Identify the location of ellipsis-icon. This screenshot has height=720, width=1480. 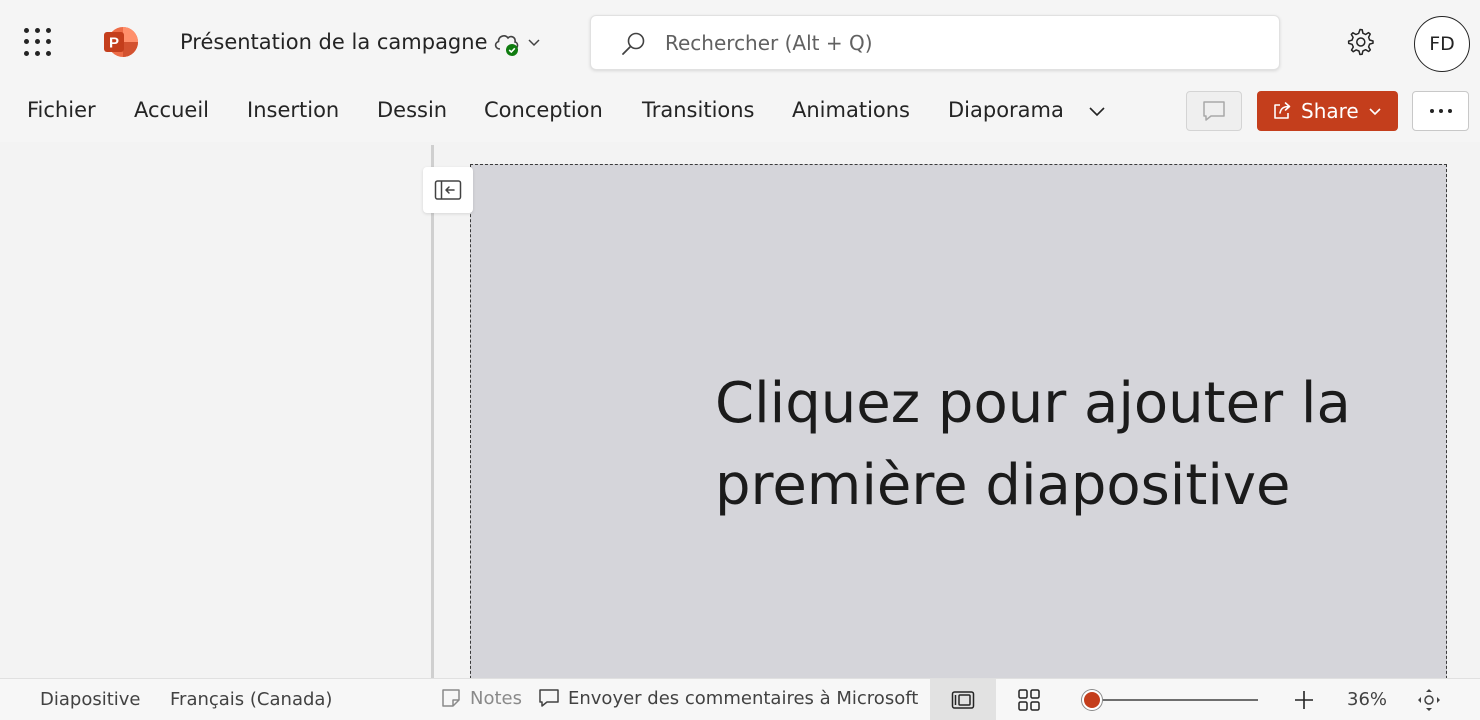
(1440, 111).